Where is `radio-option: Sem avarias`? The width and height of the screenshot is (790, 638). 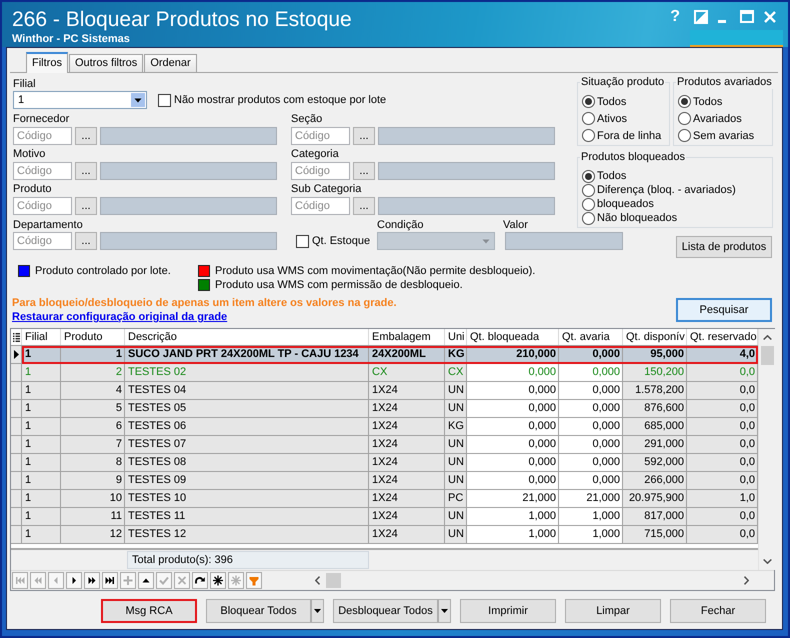
radio-option: Sem avarias is located at coordinates (724, 135).